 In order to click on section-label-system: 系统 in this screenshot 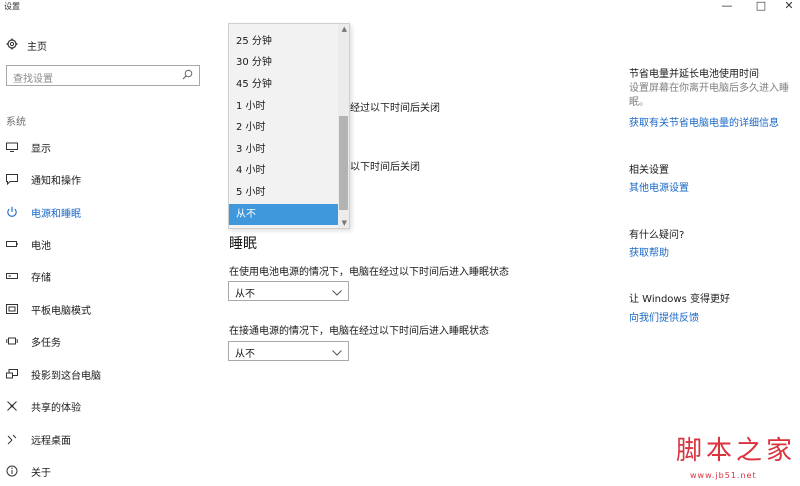, I will do `click(16, 122)`.